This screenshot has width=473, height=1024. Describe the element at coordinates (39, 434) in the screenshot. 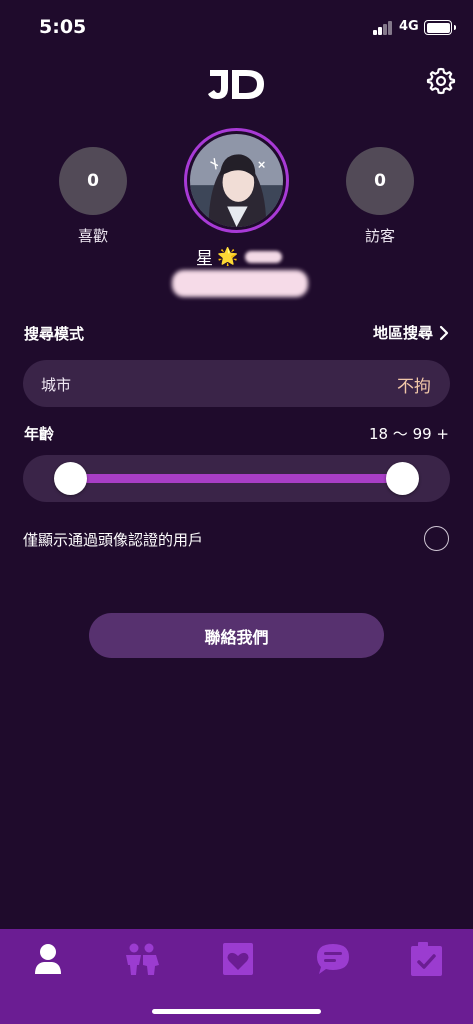

I see `age-label: 年齡` at that location.